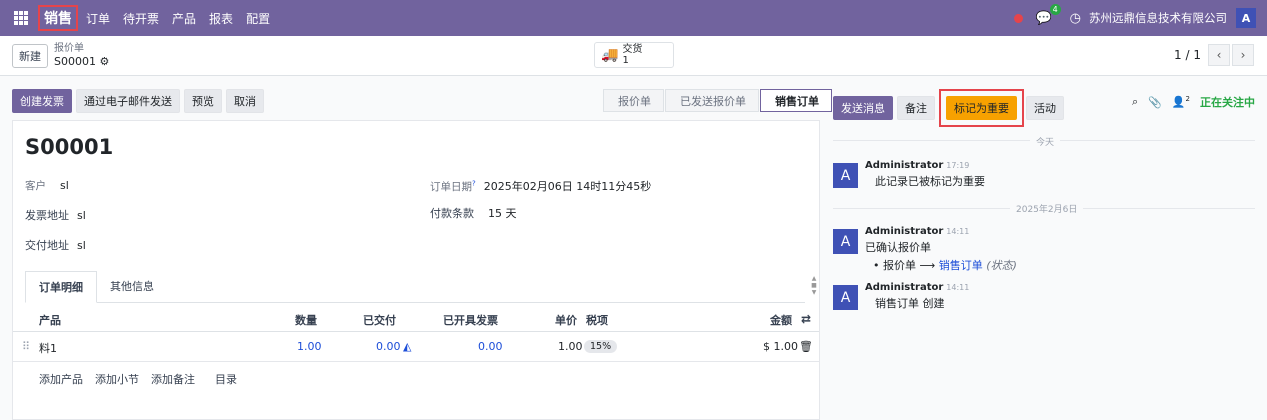 Image resolution: width=1267 pixels, height=420 pixels. I want to click on send-by-email-button: 通过电子邮件发送, so click(128, 101).